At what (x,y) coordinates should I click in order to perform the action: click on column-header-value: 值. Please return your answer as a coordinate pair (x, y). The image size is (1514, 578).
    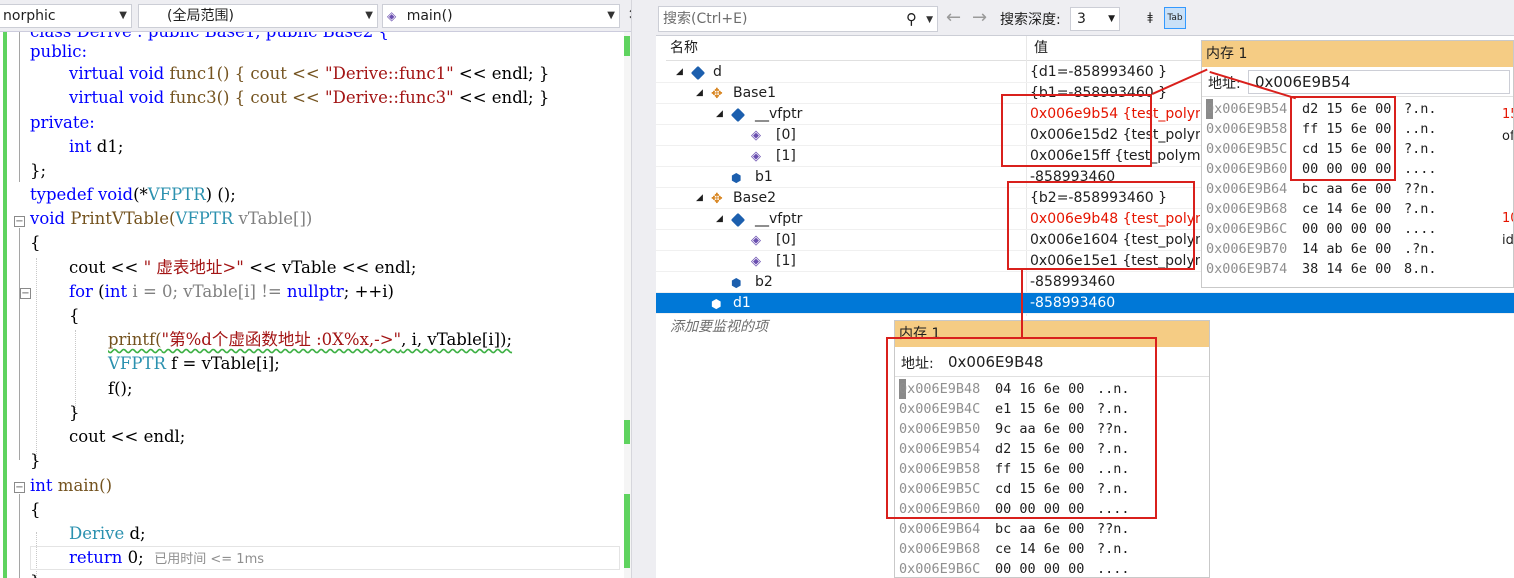
    Looking at the image, I should click on (1039, 48).